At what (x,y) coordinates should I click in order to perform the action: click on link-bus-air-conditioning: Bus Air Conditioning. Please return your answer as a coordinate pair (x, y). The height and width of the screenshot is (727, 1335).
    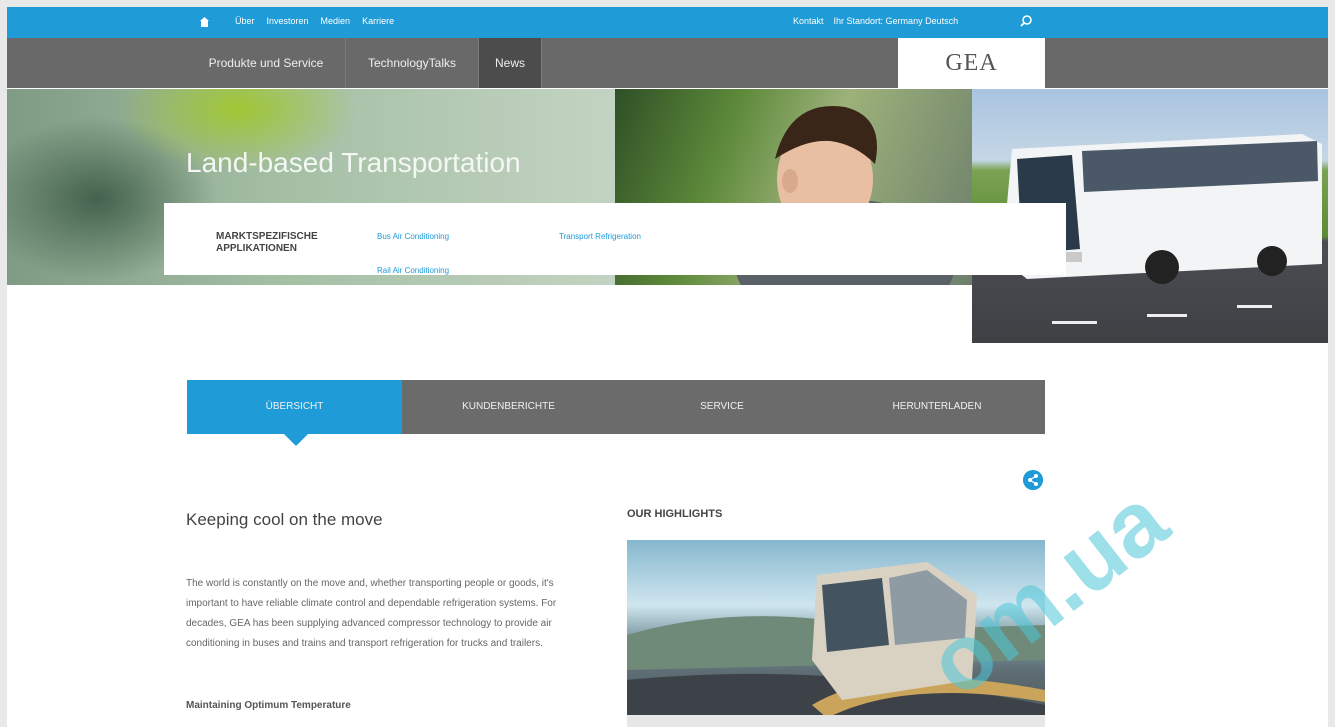
    Looking at the image, I should click on (413, 236).